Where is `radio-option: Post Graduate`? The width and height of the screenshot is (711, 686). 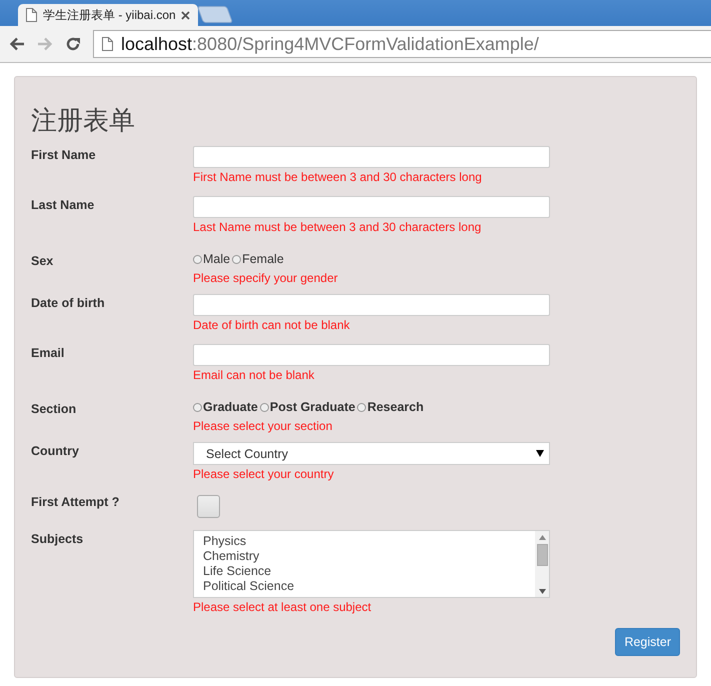
radio-option: Post Graduate is located at coordinates (308, 407).